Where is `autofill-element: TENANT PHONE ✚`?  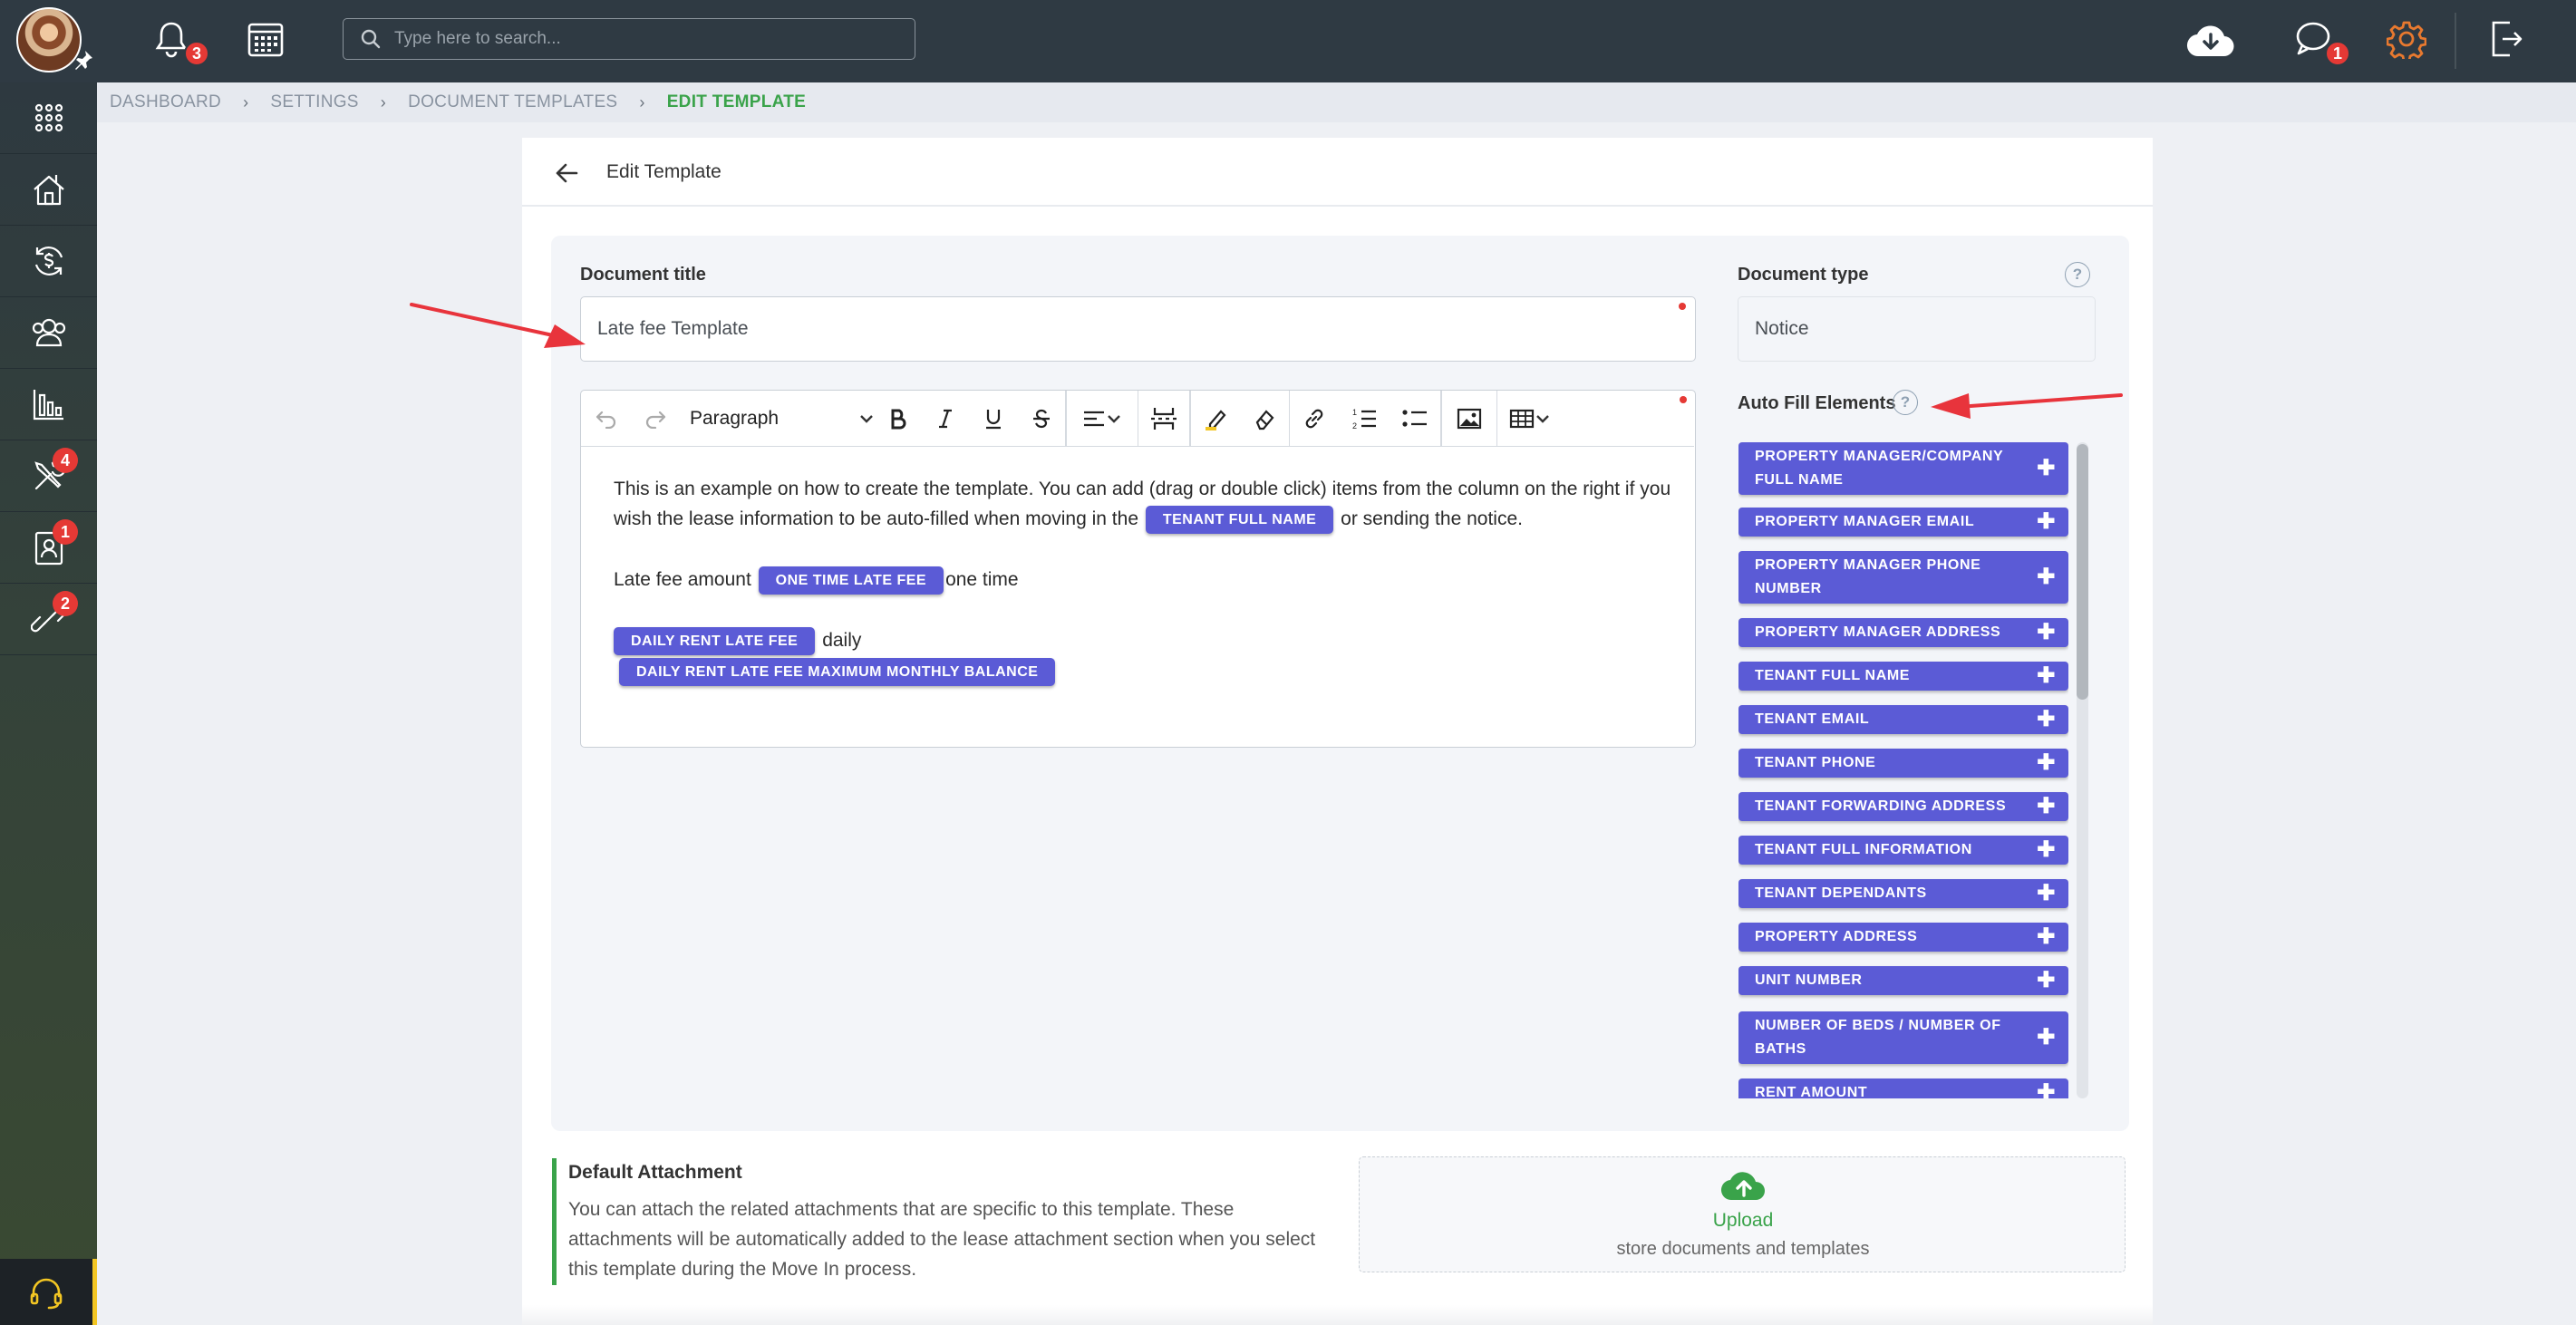
autofill-element: TENANT PHONE ✚ is located at coordinates (1903, 763).